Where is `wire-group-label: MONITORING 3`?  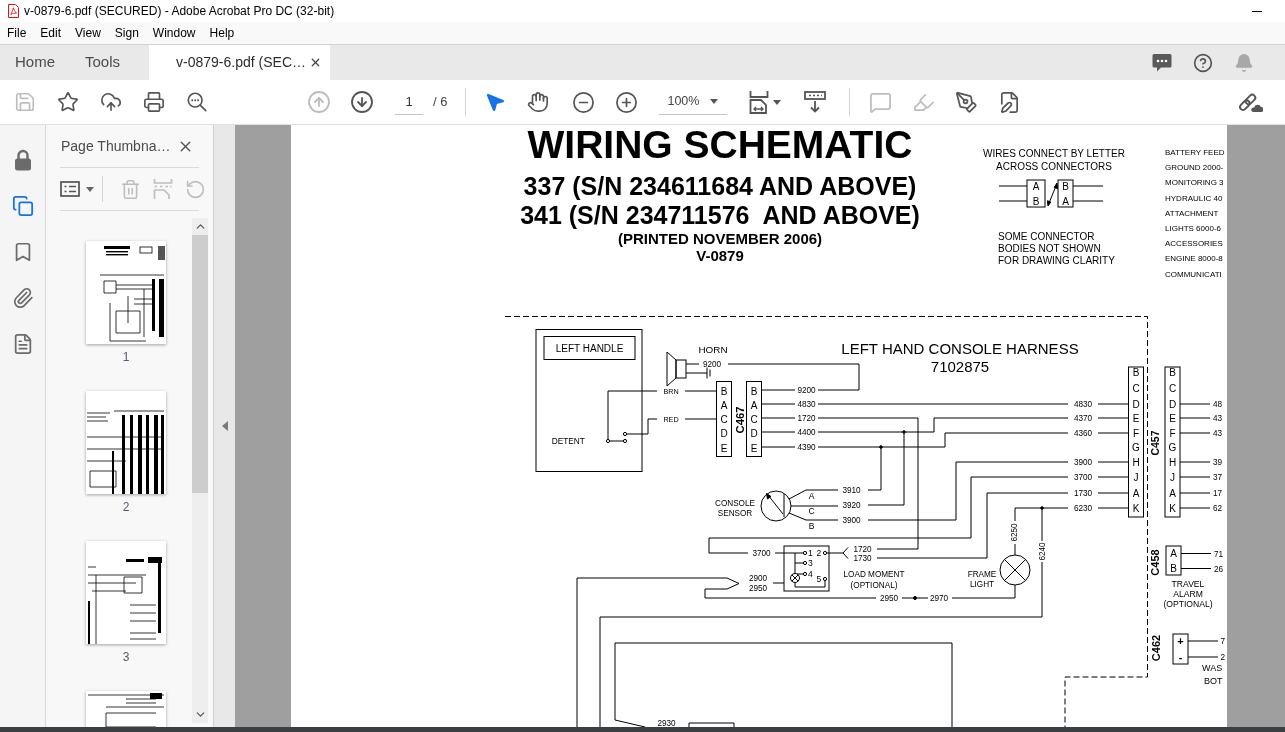
wire-group-label: MONITORING 3 is located at coordinates (1194, 183).